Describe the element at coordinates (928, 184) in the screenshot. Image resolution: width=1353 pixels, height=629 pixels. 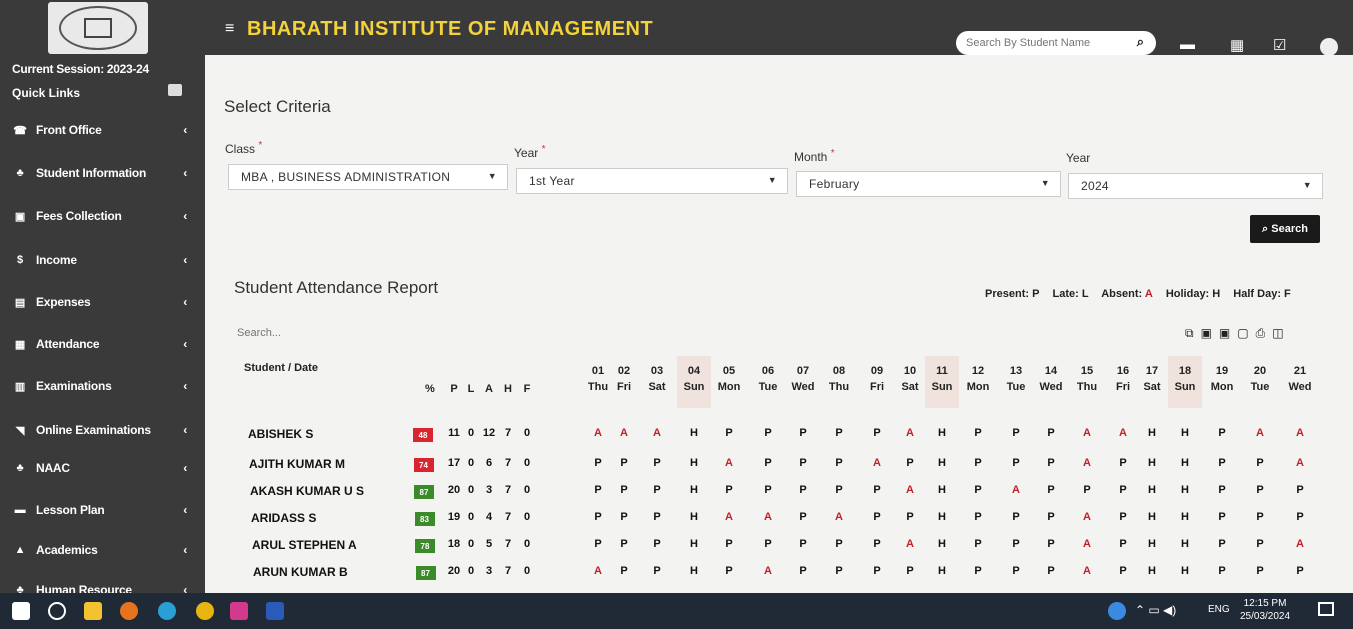
I see `month-select: February ▼` at that location.